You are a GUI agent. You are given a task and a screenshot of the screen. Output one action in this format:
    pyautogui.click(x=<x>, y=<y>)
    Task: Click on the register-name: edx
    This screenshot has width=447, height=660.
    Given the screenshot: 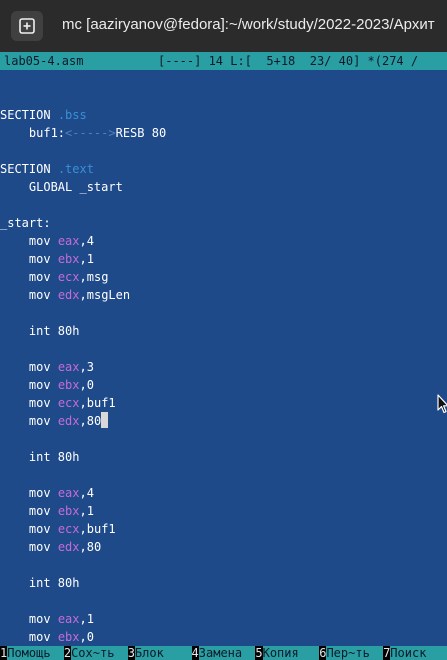 What is the action you would take?
    pyautogui.click(x=68, y=421)
    